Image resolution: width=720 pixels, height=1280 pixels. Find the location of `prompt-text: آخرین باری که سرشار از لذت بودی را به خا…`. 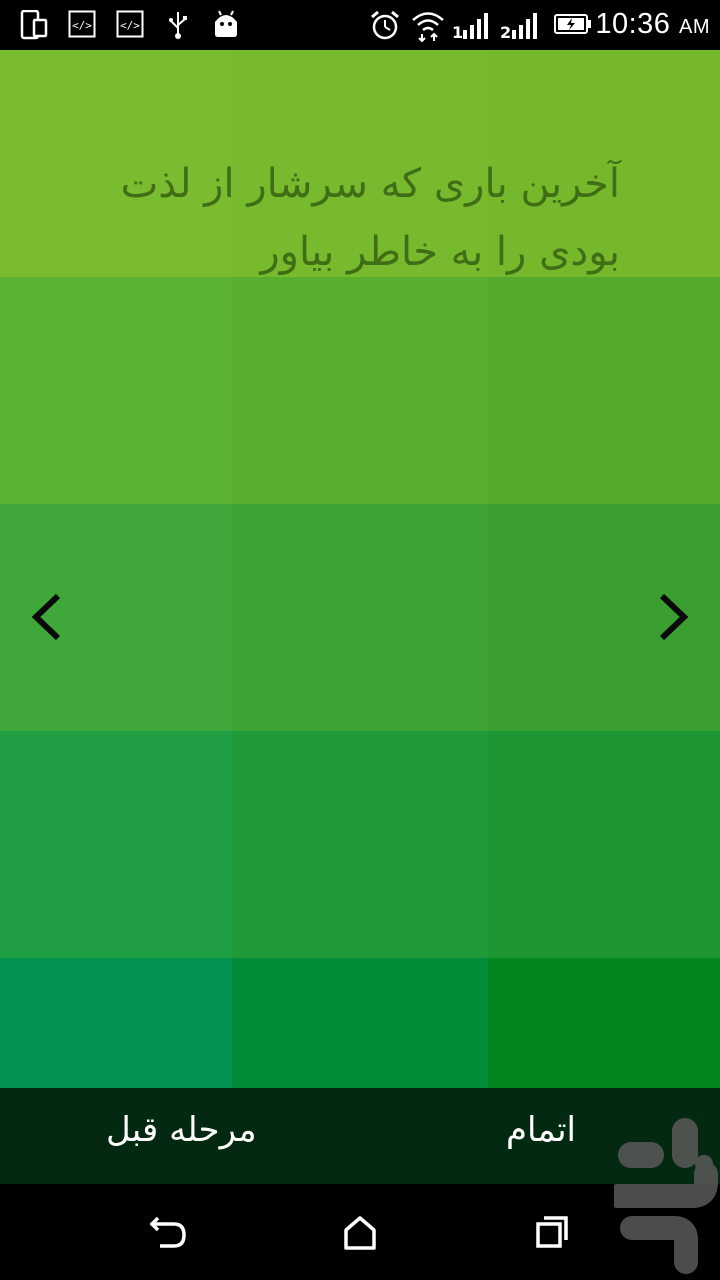

prompt-text: آخرین باری که سرشار از لذت بودی را به خا… is located at coordinates (330, 218).